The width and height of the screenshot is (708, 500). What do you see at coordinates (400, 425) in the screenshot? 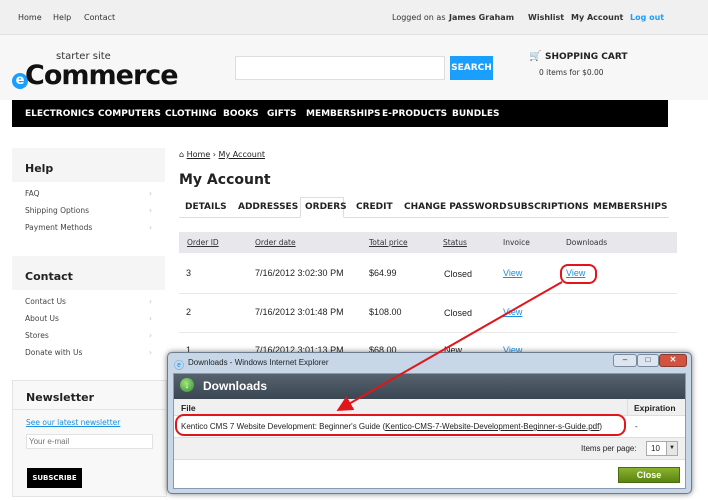
I see `highlight-download-file` at bounding box center [400, 425].